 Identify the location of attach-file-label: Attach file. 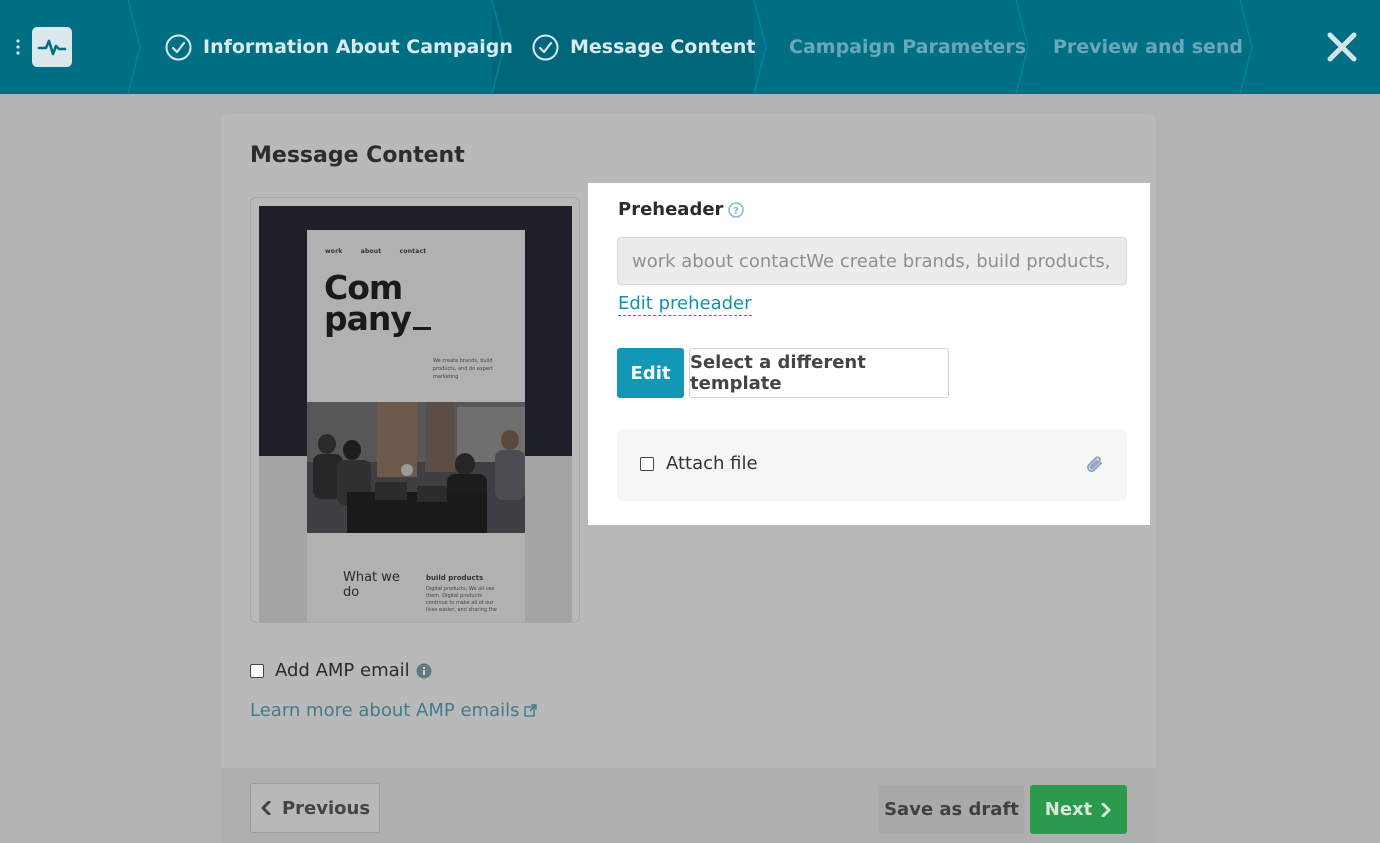
(712, 463).